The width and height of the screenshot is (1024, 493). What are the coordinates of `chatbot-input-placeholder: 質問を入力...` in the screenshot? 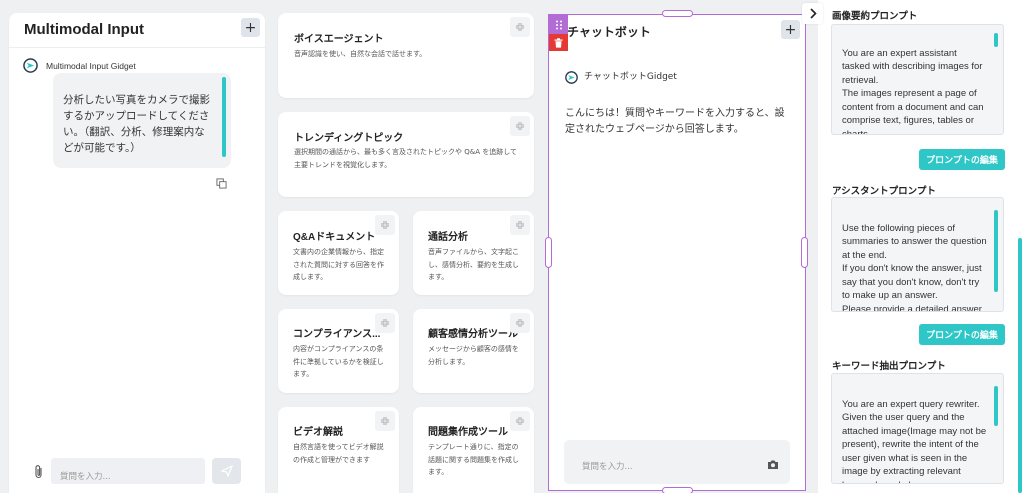 It's located at (607, 467).